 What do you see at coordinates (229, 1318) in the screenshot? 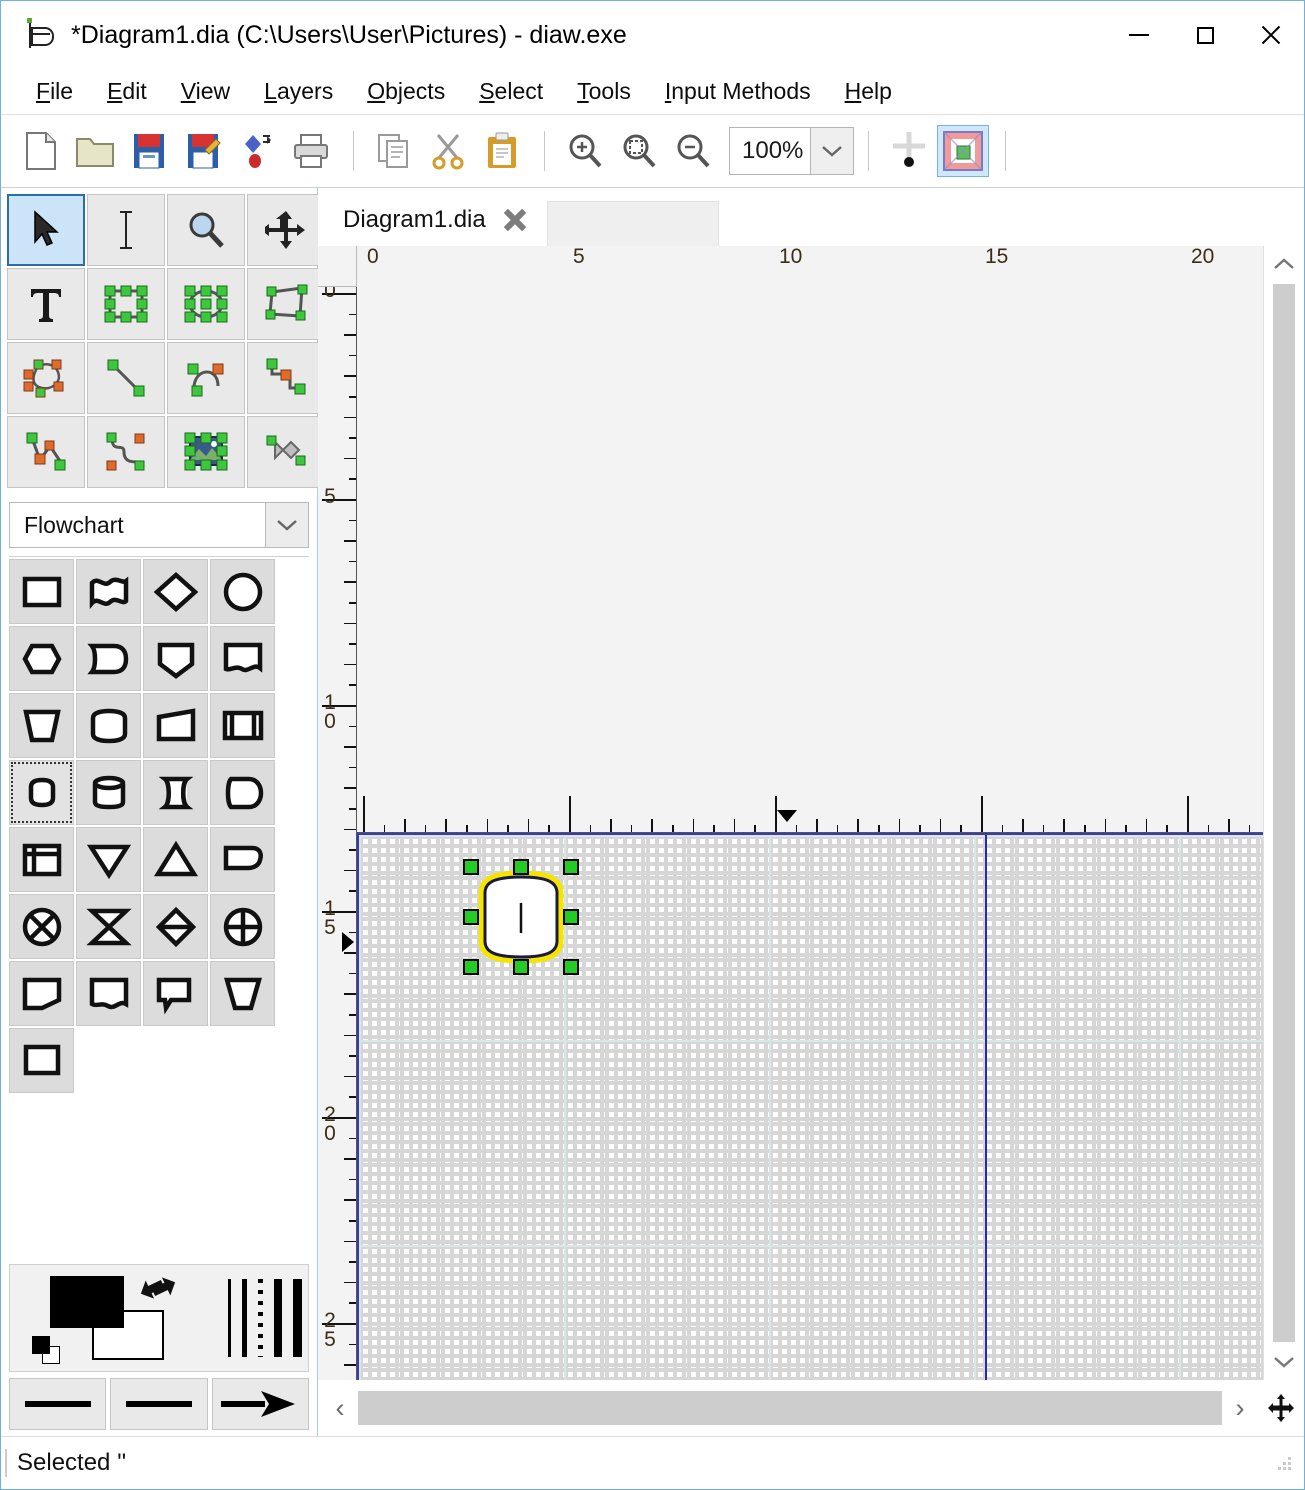
I see `line-width-thin` at bounding box center [229, 1318].